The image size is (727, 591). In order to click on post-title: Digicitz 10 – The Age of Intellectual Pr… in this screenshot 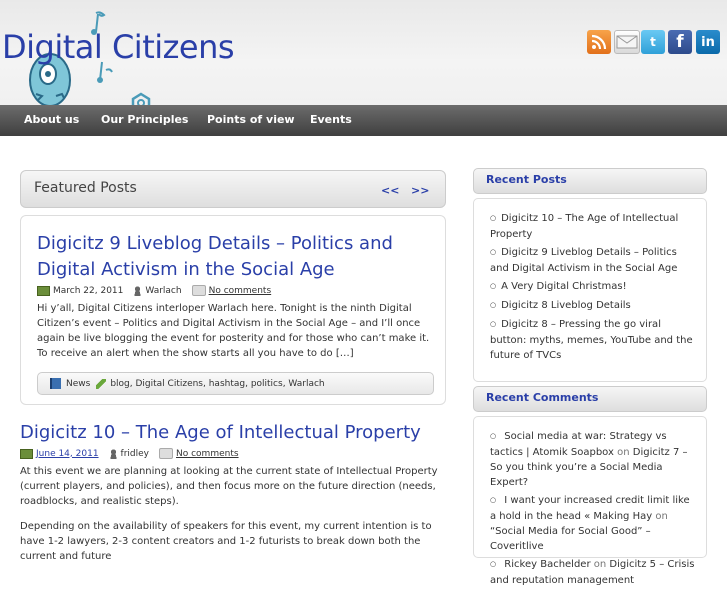, I will do `click(230, 433)`.